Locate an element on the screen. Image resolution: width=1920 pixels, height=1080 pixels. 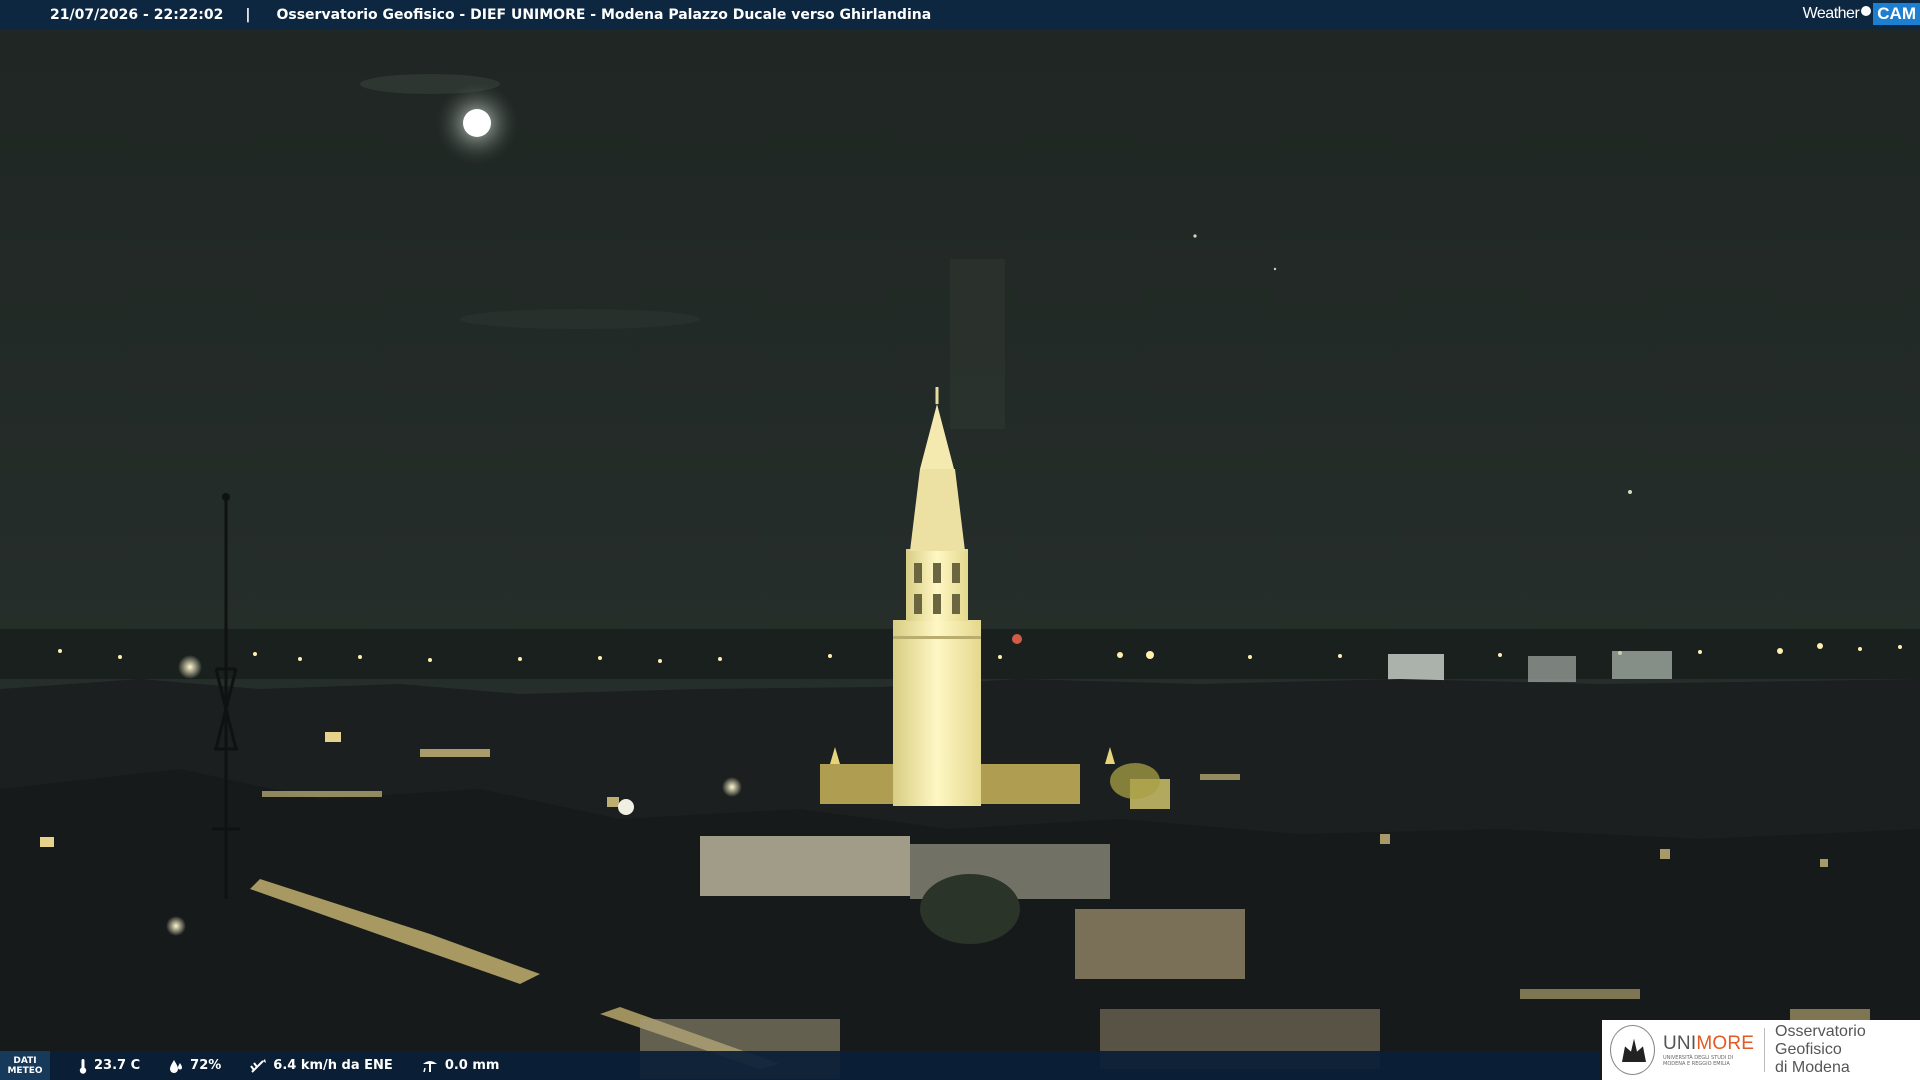
rain-reading: 0.0 mm is located at coordinates (460, 1066).